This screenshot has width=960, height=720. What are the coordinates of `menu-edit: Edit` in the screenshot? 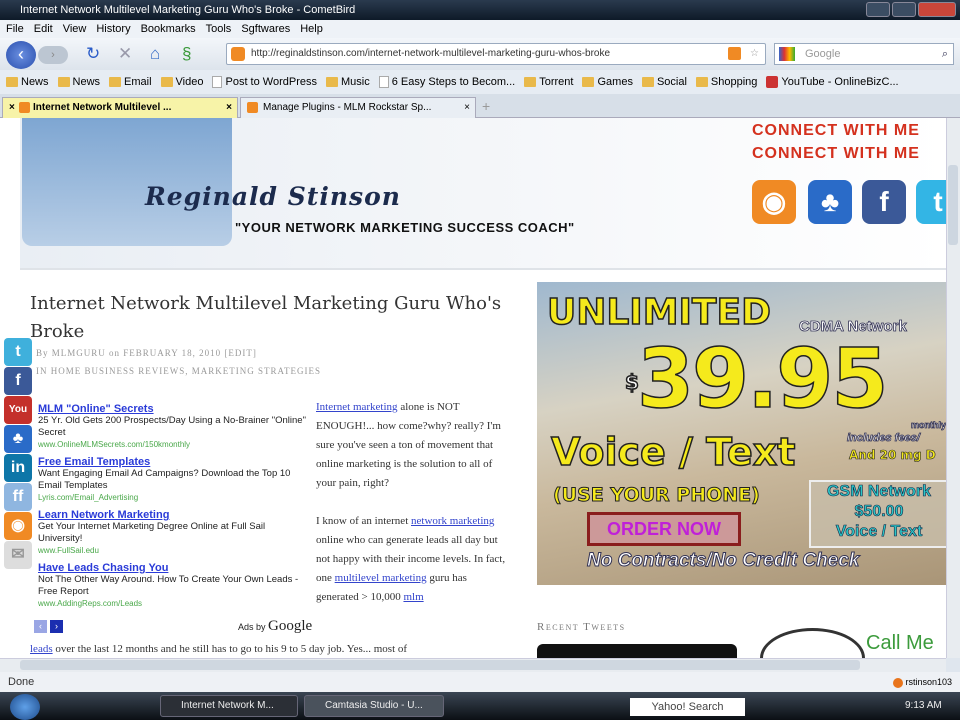 It's located at (43, 29).